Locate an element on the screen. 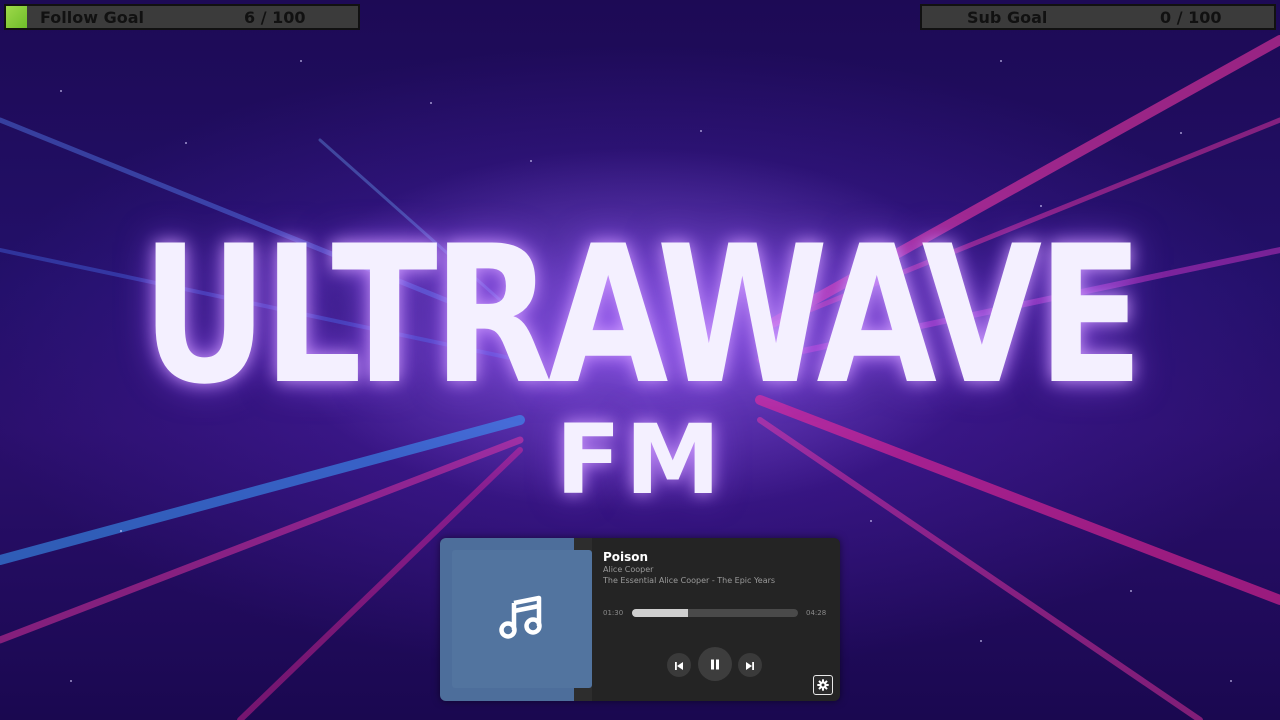  gear-icon is located at coordinates (823, 685).